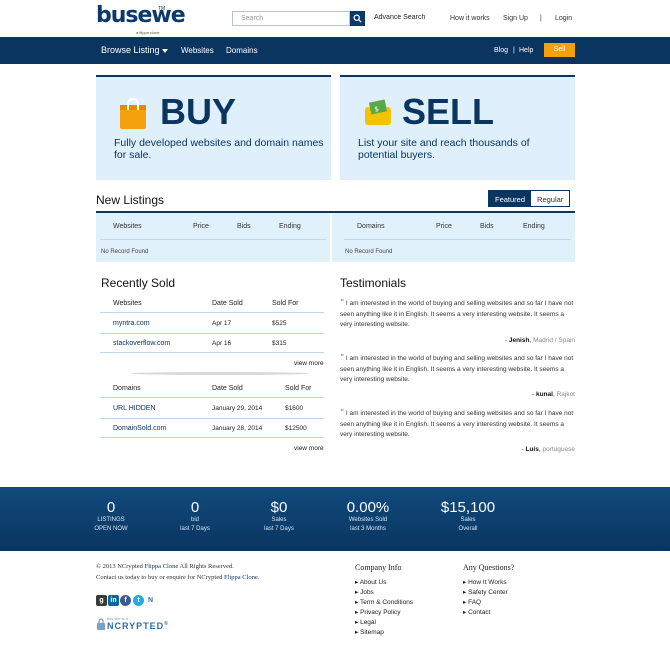  I want to click on sold-domain-name: URL HIDDEN, so click(134, 408).